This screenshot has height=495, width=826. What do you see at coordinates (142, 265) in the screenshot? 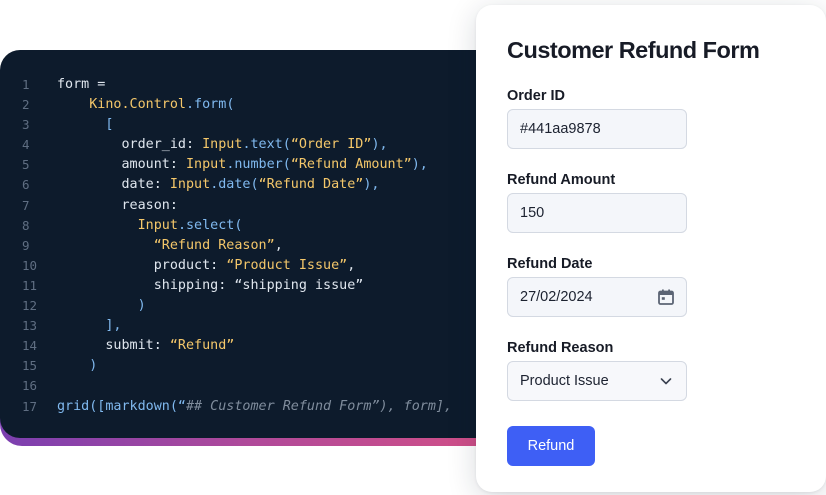
I see `code-token: product:` at bounding box center [142, 265].